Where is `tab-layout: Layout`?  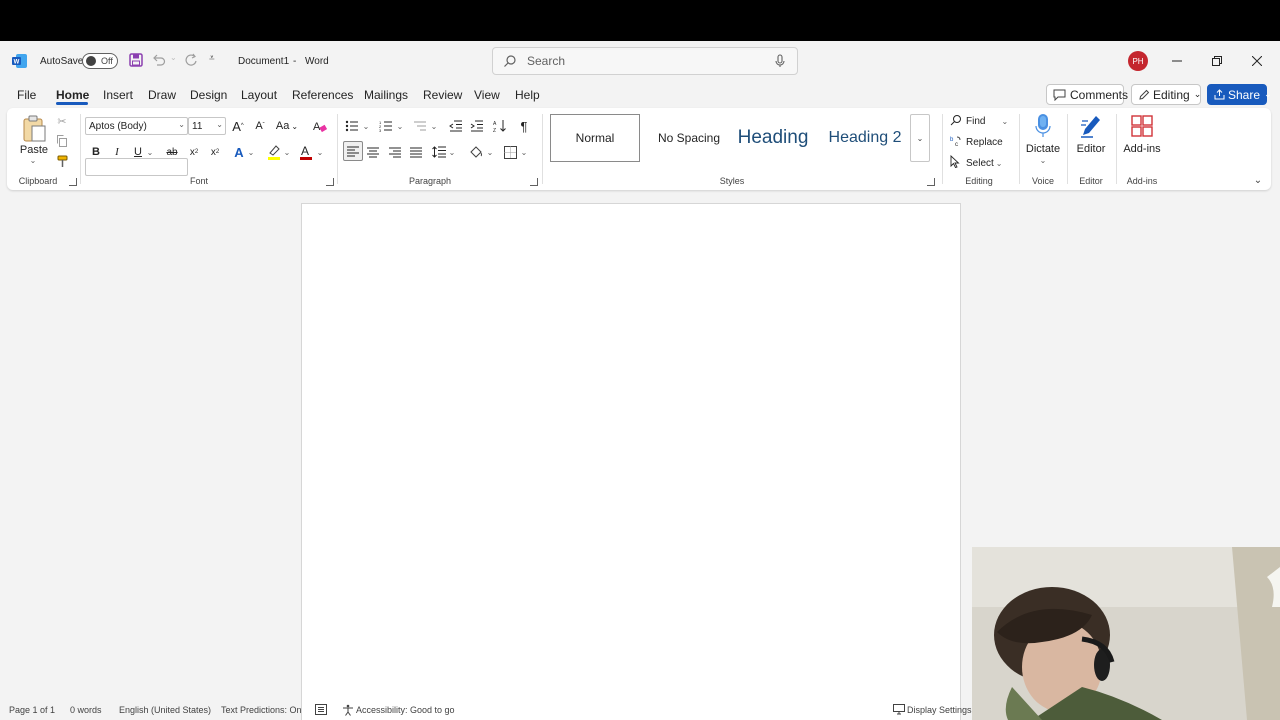 tab-layout: Layout is located at coordinates (259, 95).